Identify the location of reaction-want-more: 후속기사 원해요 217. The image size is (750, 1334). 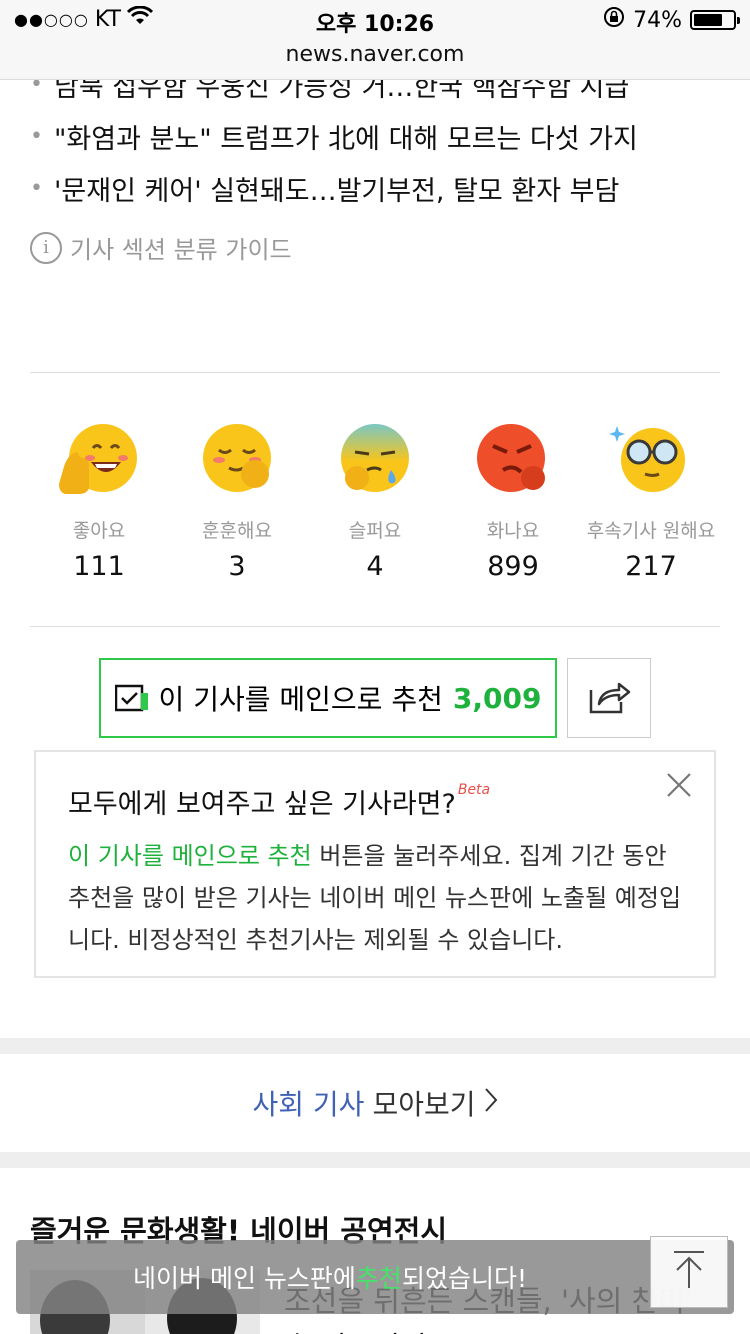
(651, 501).